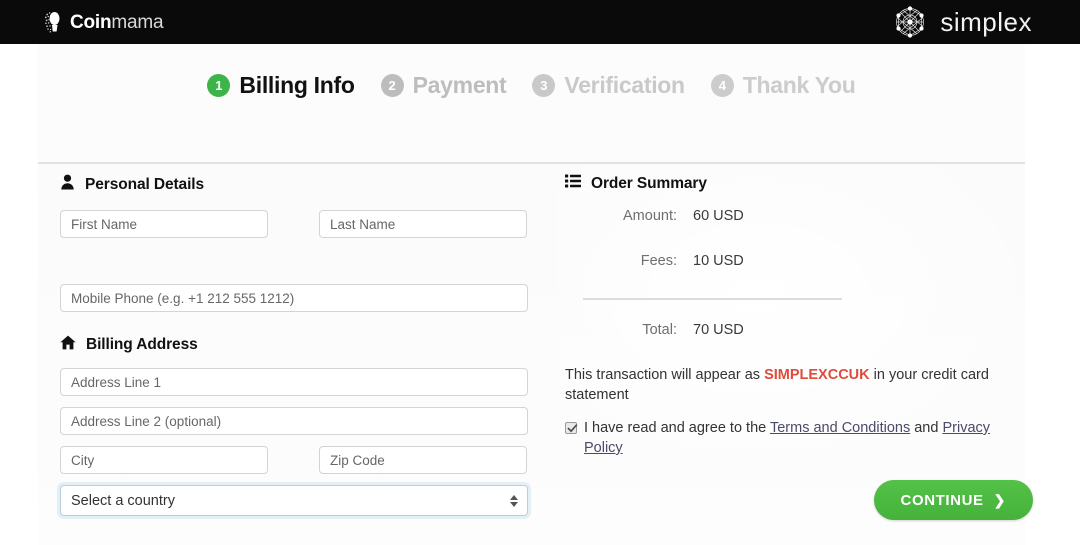 This screenshot has height=545, width=1080. What do you see at coordinates (795, 330) in the screenshot?
I see `summary-row-total: Total: 70 USD` at bounding box center [795, 330].